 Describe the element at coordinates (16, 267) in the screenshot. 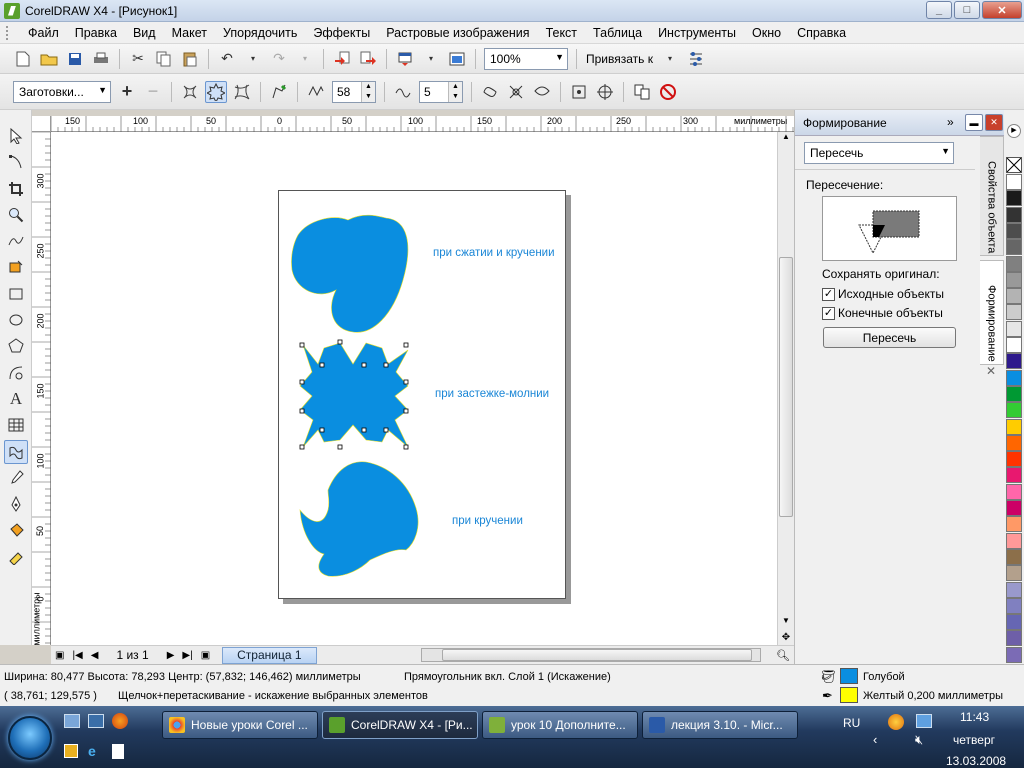

I see `smart-fill-tool-icon` at that location.